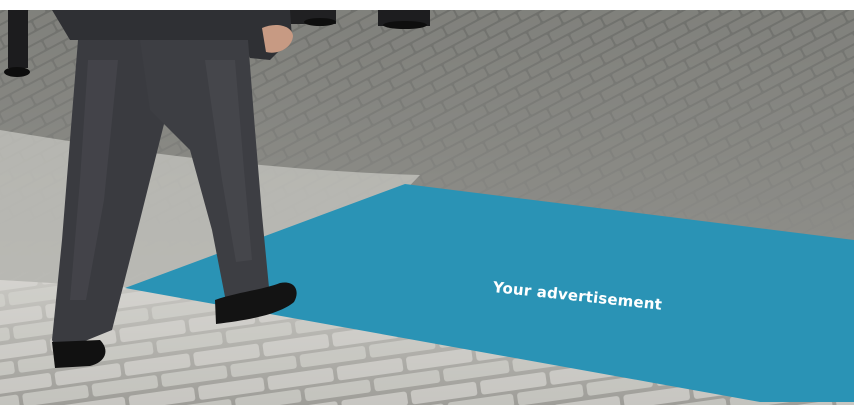 The image size is (854, 405). What do you see at coordinates (427, 5) in the screenshot?
I see `top-border` at bounding box center [427, 5].